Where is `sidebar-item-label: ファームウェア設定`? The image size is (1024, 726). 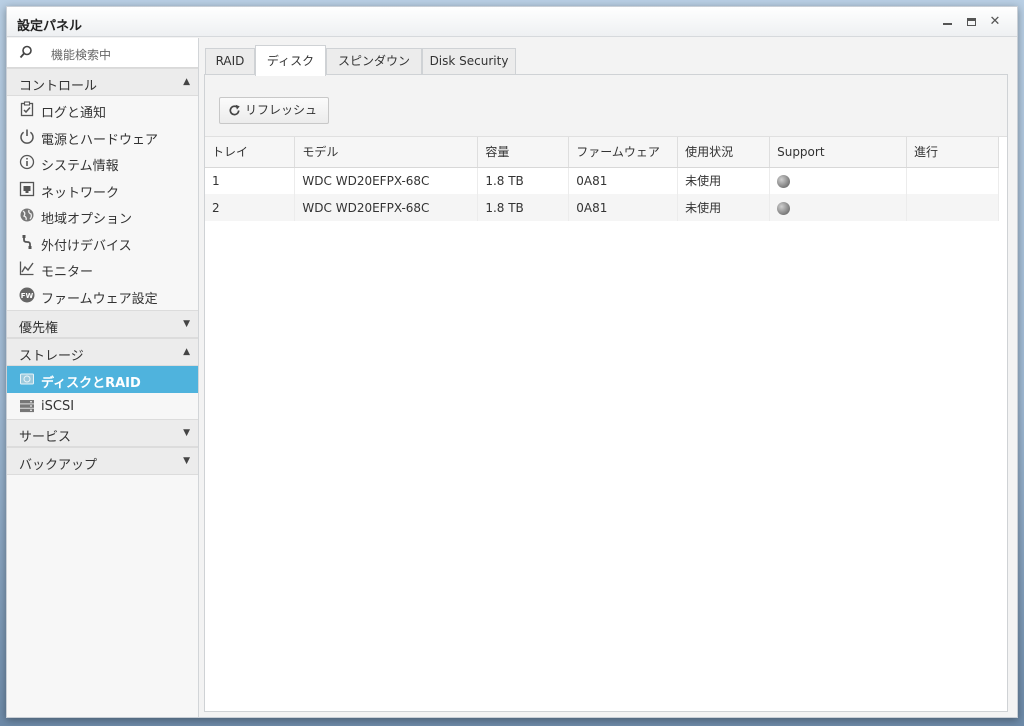
sidebar-item-label: ファームウェア設定 is located at coordinates (99, 299).